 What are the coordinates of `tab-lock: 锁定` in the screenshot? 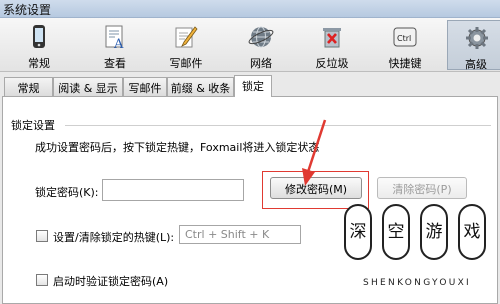 It's located at (253, 86).